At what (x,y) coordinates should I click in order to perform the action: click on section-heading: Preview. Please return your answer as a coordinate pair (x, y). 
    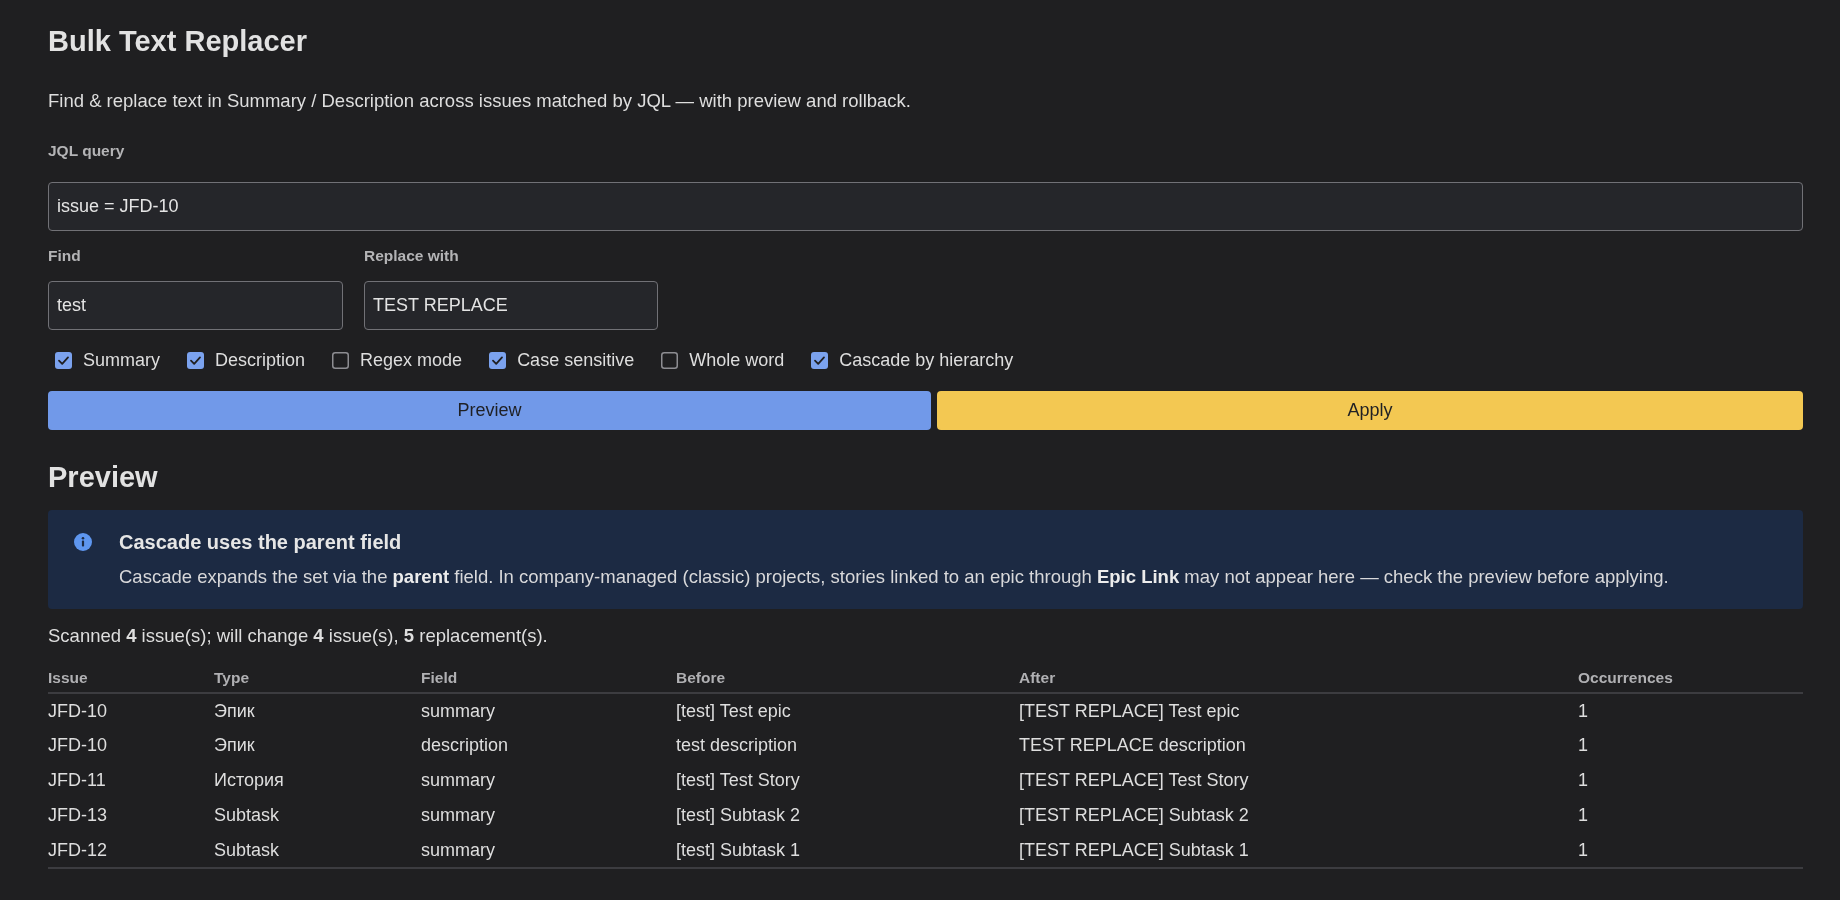
    Looking at the image, I should click on (103, 477).